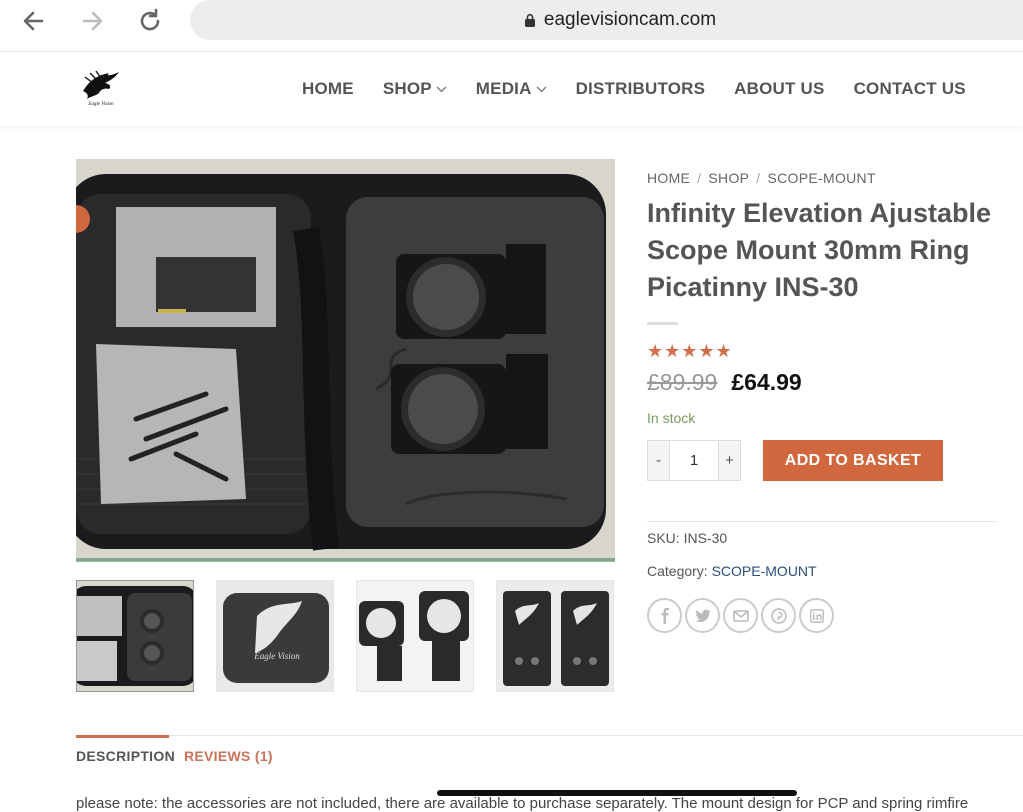 The image size is (1023, 812). I want to click on reload-icon, so click(150, 19).